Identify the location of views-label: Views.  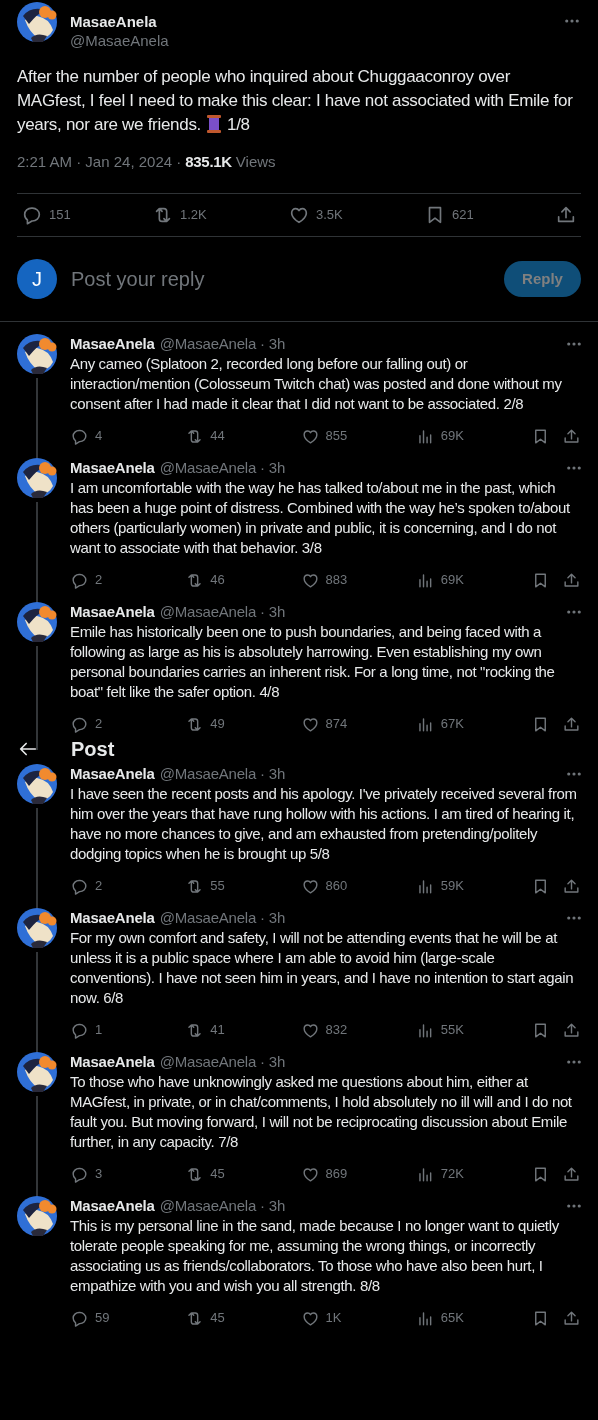
(255, 162).